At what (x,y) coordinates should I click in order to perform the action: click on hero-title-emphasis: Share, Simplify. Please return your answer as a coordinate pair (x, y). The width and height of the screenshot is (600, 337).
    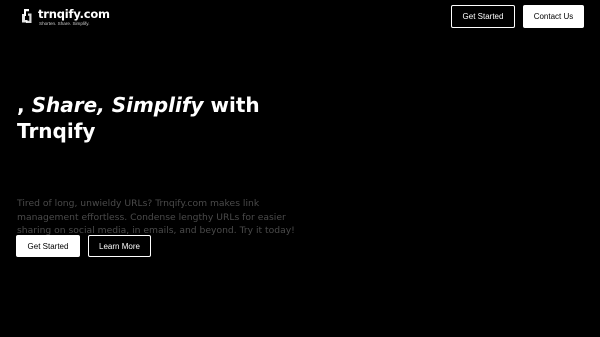
    Looking at the image, I should click on (117, 105).